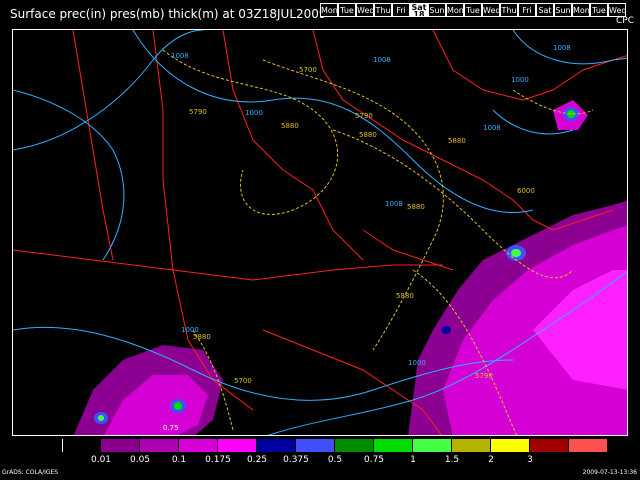 This screenshot has width=640, height=480. Describe the element at coordinates (625, 21) in the screenshot. I see `cpc-logo: CPC` at that location.